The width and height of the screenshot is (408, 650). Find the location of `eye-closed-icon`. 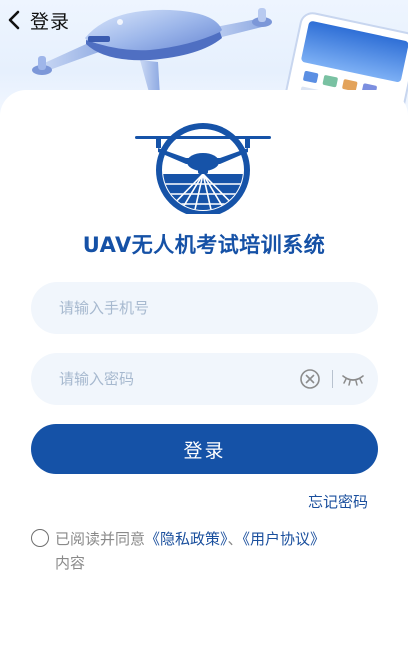

eye-closed-icon is located at coordinates (353, 379).